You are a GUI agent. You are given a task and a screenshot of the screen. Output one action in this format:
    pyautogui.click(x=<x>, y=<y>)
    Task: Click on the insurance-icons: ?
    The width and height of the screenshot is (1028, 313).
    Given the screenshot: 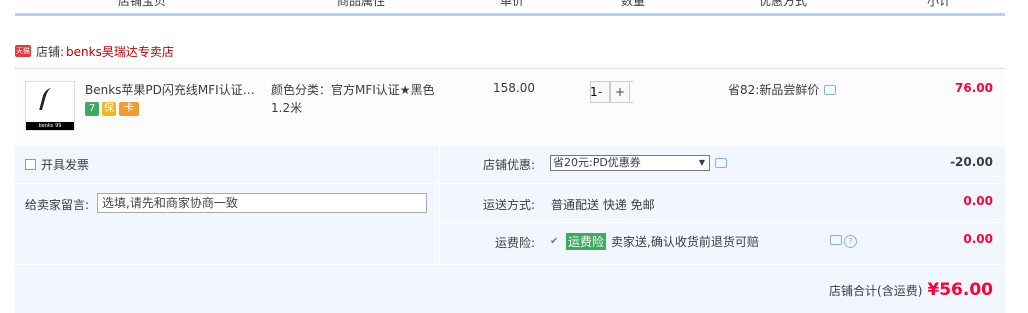 What is the action you would take?
    pyautogui.click(x=843, y=241)
    